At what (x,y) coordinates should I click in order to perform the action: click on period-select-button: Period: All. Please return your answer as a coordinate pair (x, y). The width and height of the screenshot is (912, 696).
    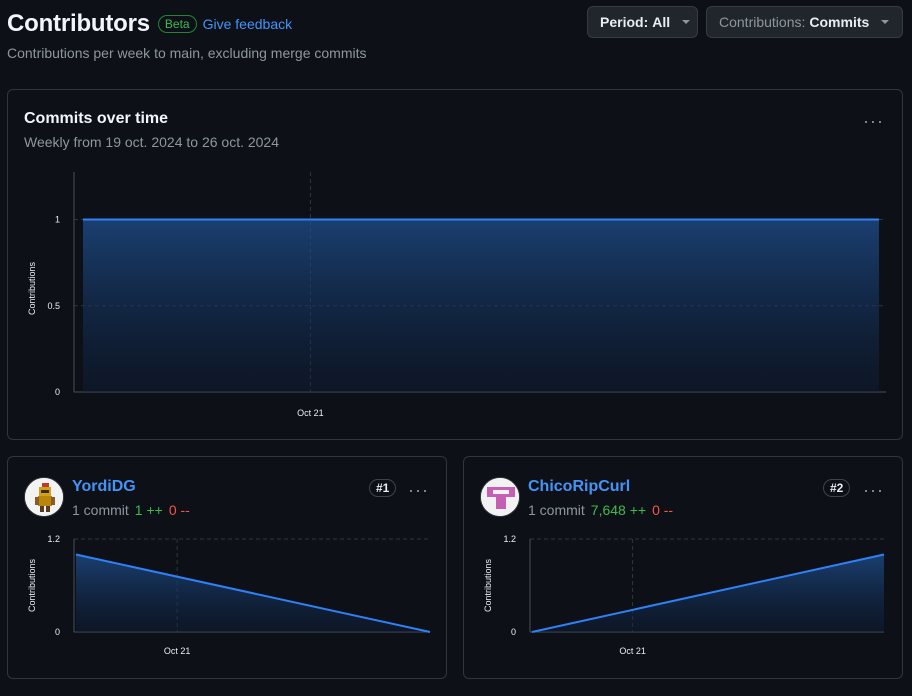
    Looking at the image, I should click on (642, 22).